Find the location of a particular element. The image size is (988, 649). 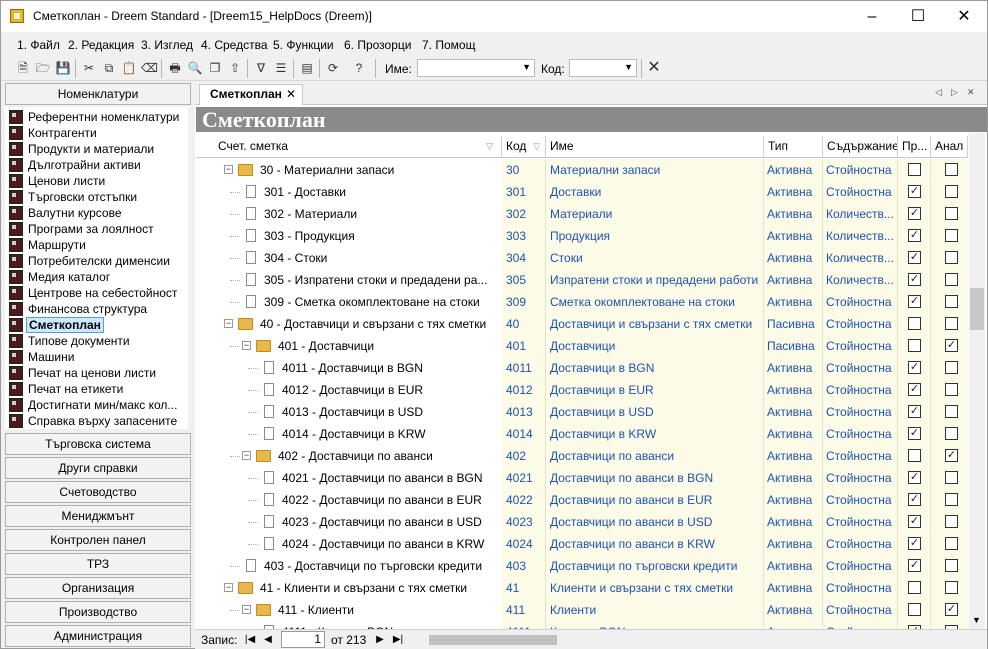

account-name: Доставчици по аванси в BGN is located at coordinates (655, 478).